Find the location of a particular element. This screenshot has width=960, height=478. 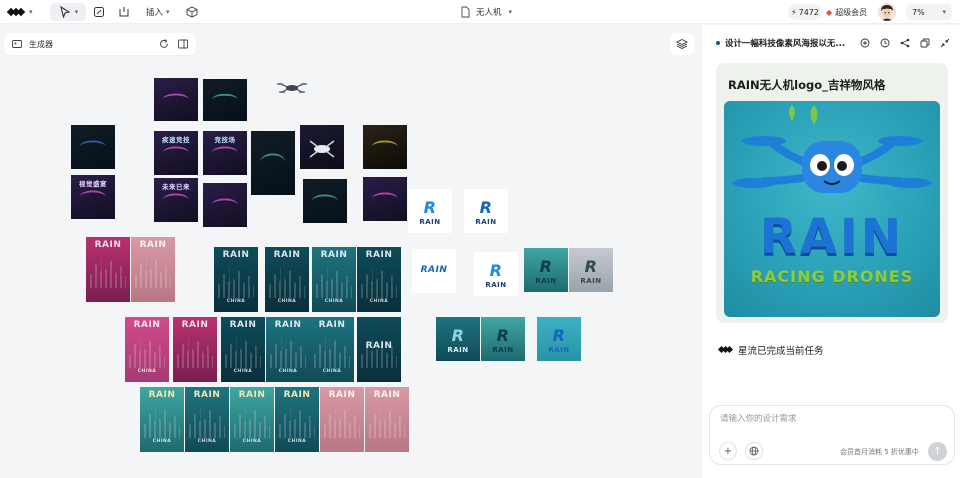

mascot-drone-icon is located at coordinates (832, 149).